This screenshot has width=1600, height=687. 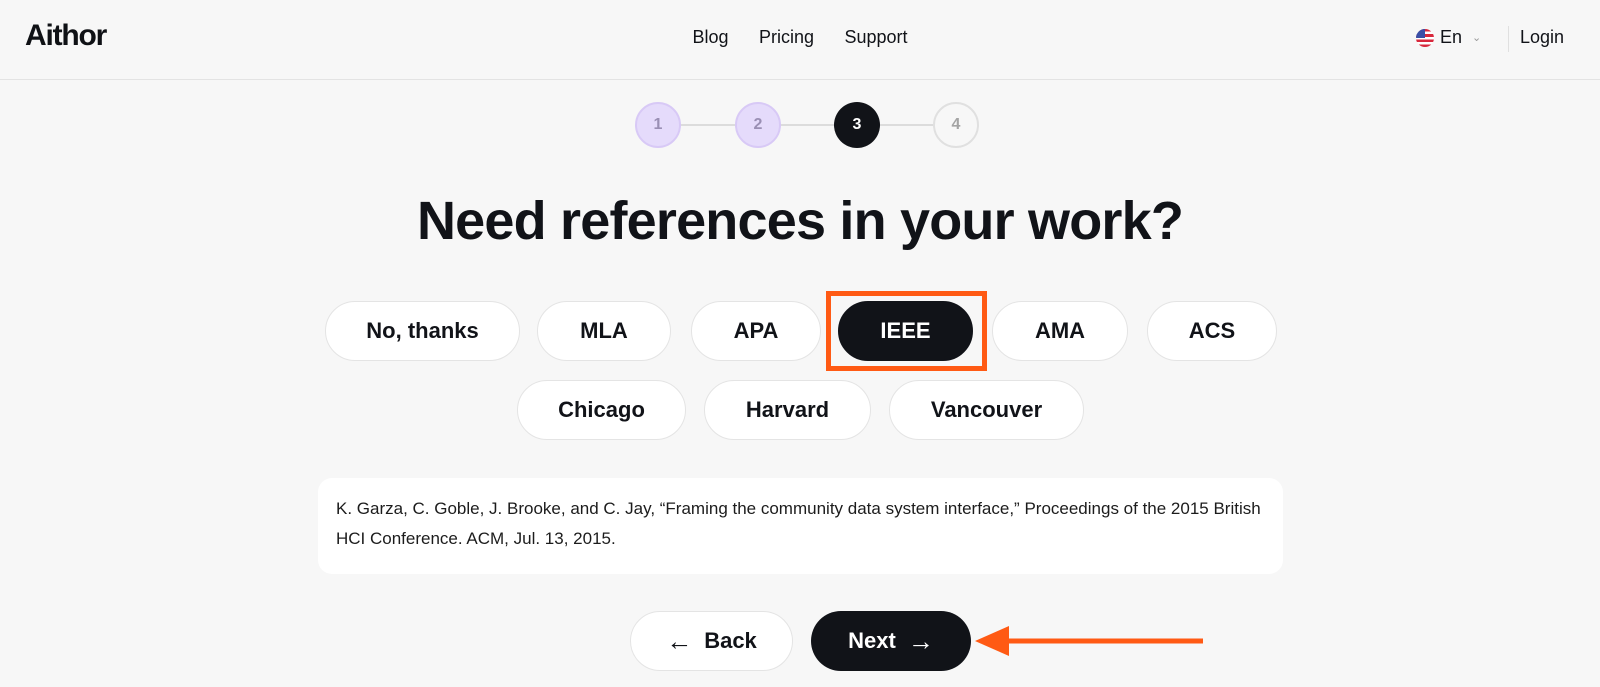 I want to click on language-label: En, so click(x=1451, y=37).